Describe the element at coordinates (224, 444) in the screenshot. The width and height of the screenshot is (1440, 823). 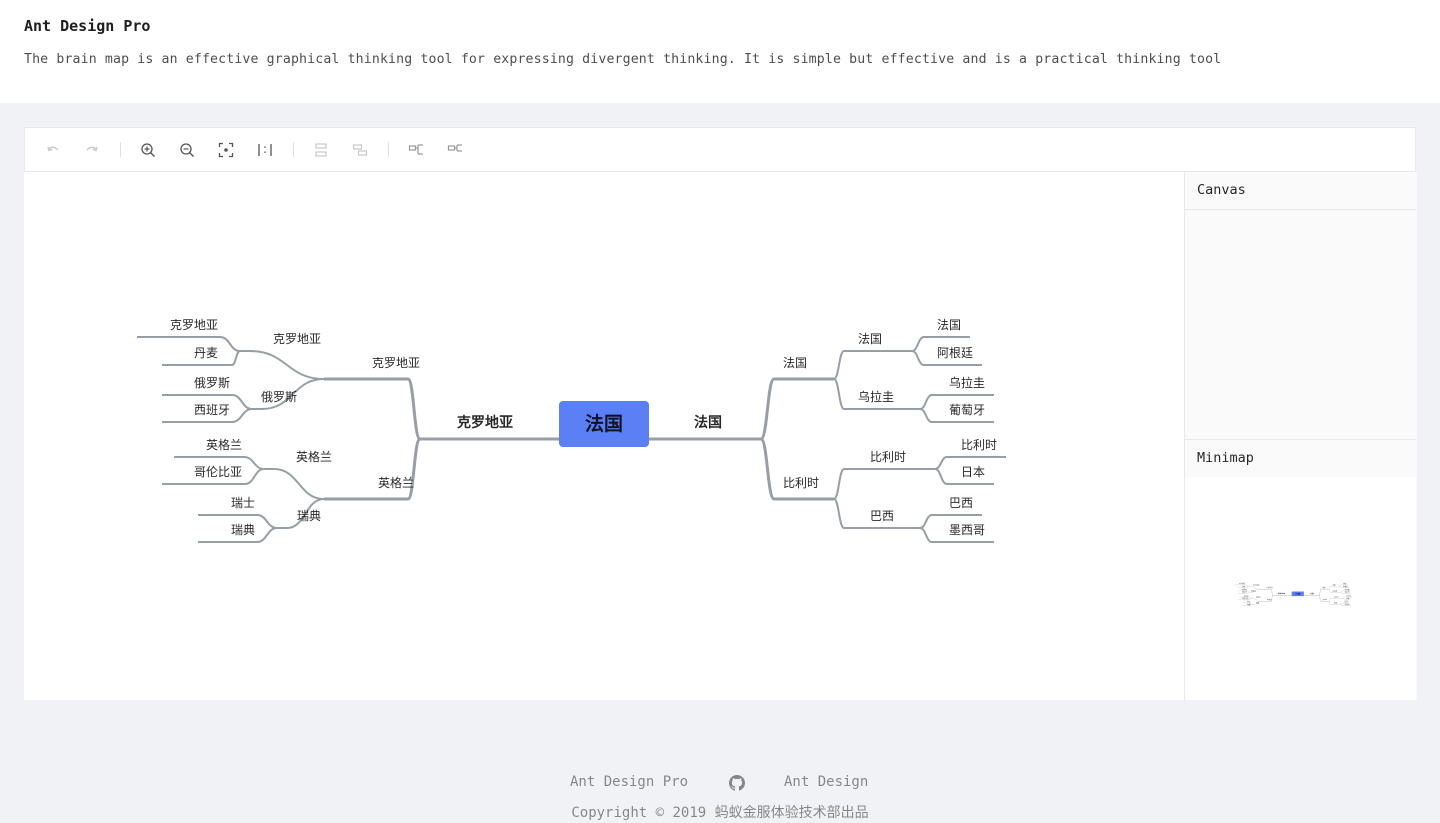
I see `node-leaf-left: 英格兰` at that location.